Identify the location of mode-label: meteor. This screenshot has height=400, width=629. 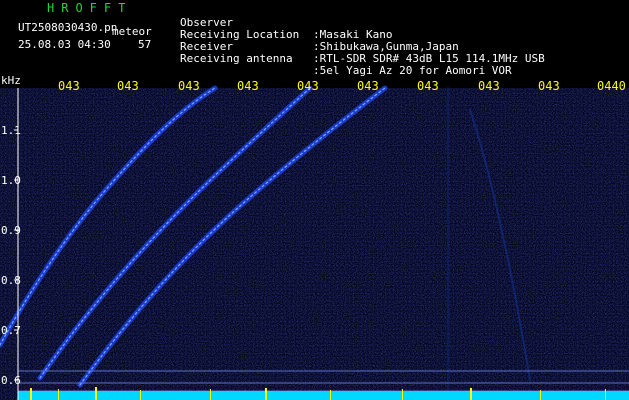
(132, 31).